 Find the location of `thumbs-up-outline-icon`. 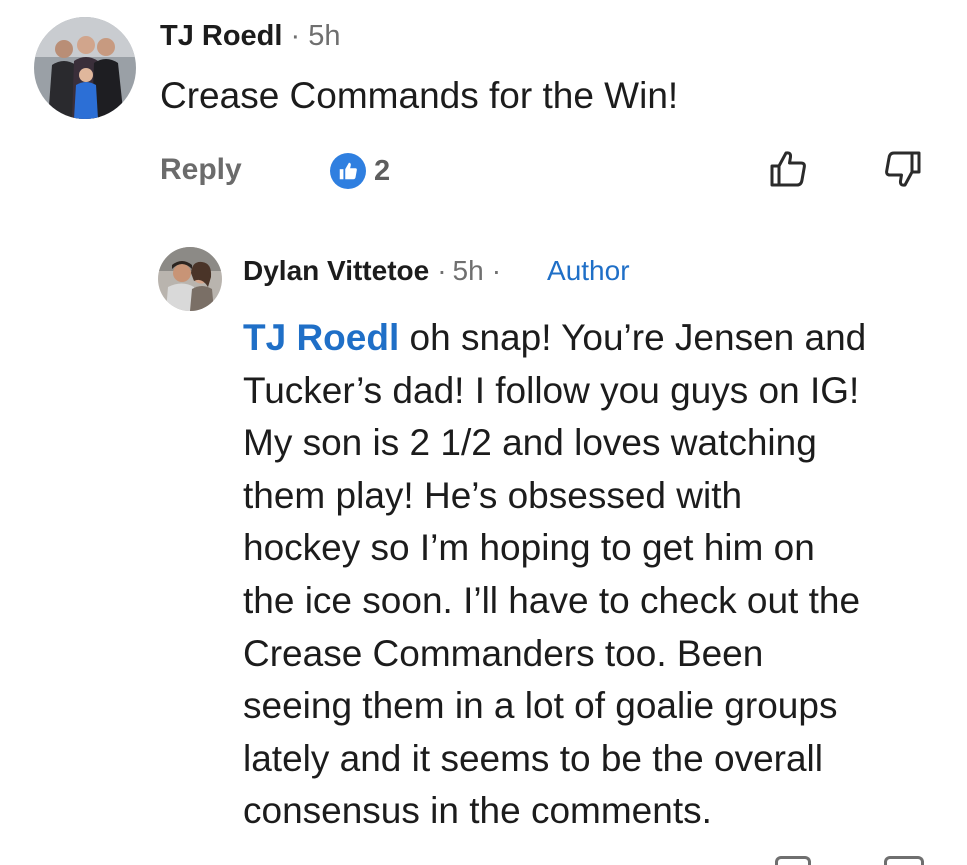

thumbs-up-outline-icon is located at coordinates (788, 169).